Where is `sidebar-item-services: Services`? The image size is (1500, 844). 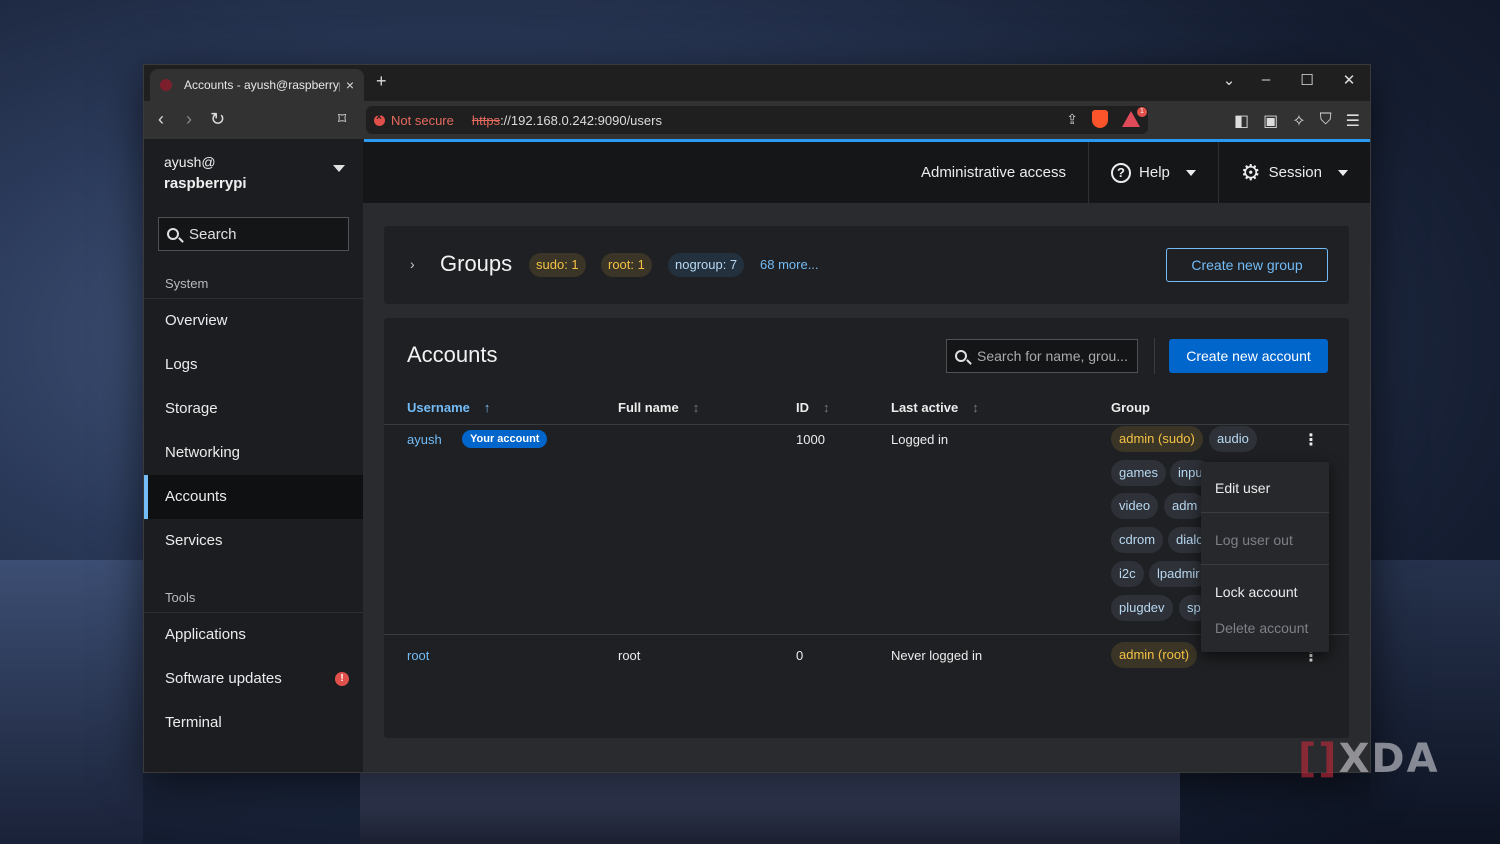 sidebar-item-services: Services is located at coordinates (253, 541).